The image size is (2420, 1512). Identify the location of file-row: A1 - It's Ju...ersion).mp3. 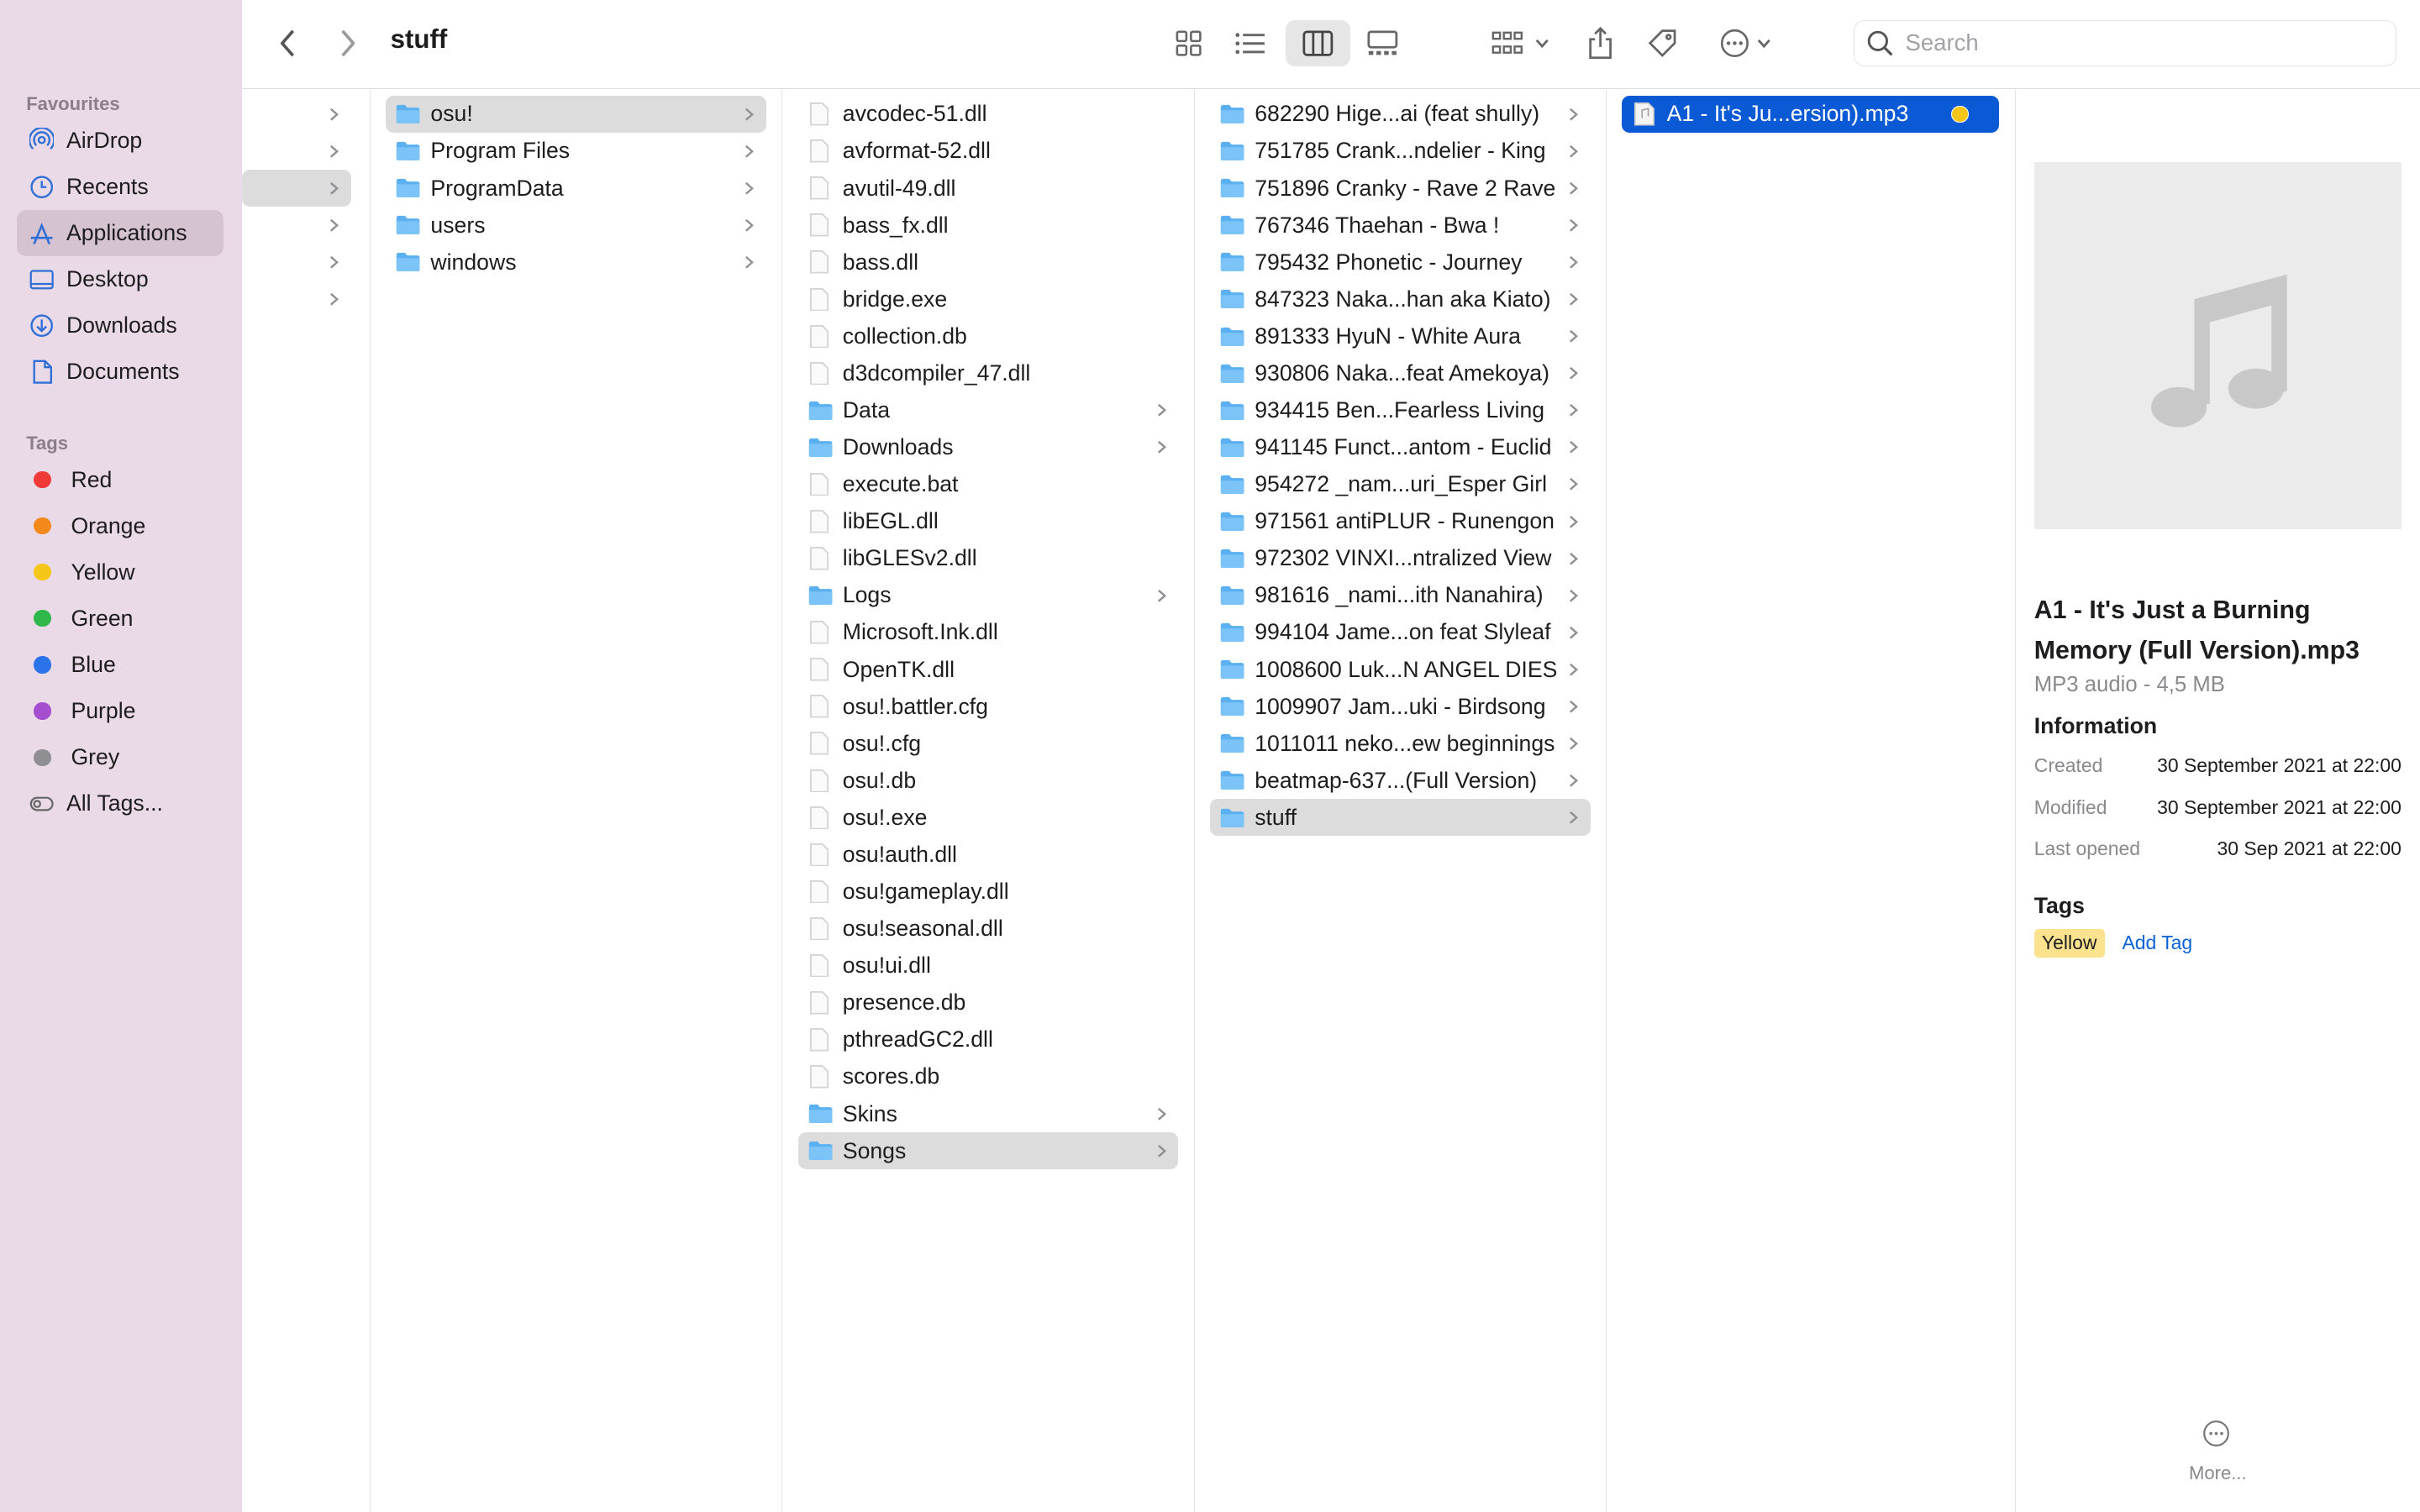
(1811, 114).